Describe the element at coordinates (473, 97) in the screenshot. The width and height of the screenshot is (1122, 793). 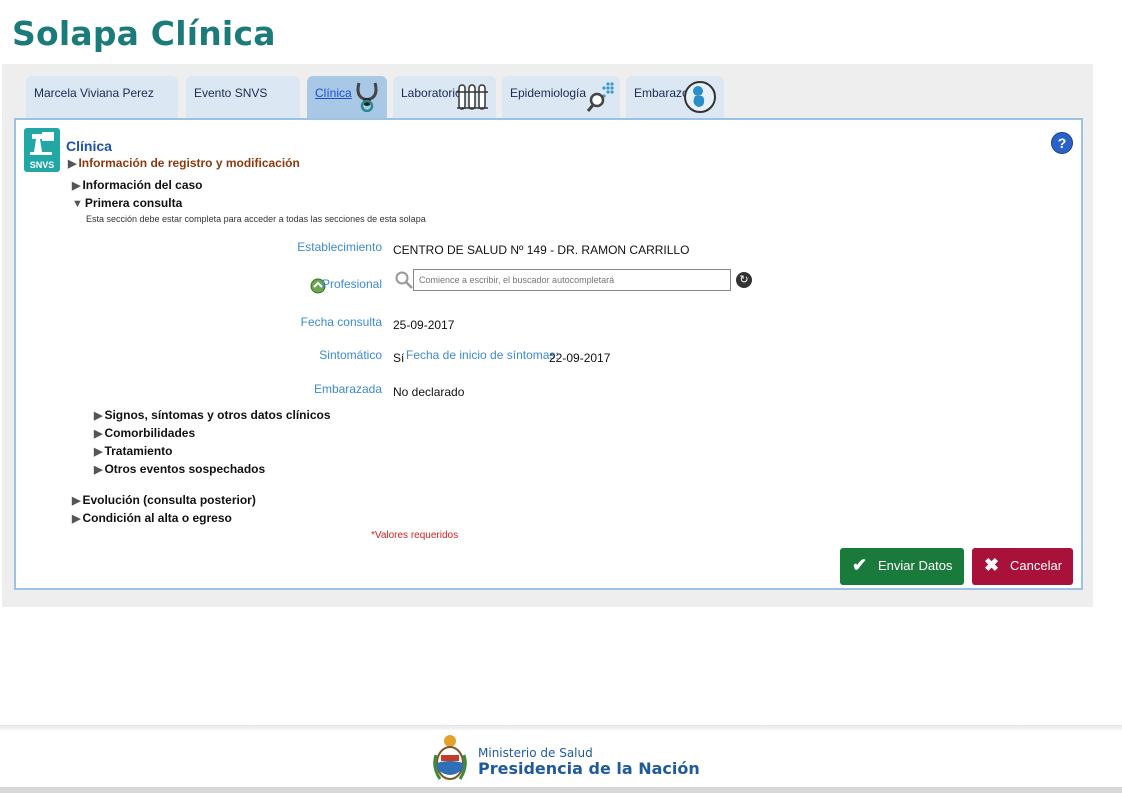
I see `test-tubes-icon` at that location.